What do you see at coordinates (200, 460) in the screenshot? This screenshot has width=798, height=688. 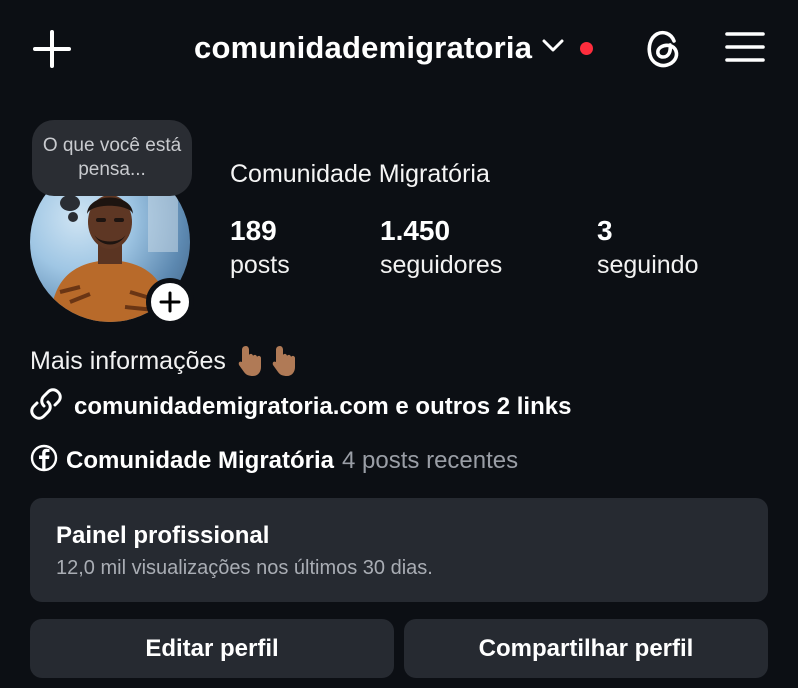 I see `facebook-page-name: Comunidade Migratória` at bounding box center [200, 460].